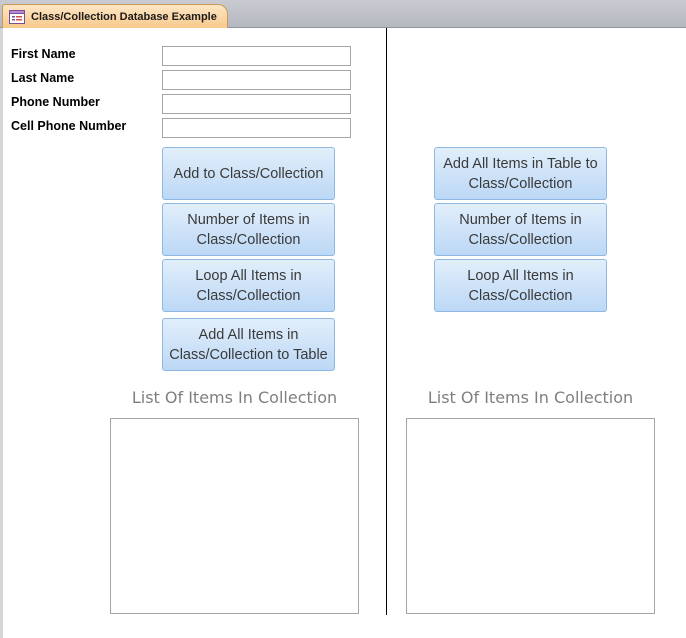 Image resolution: width=686 pixels, height=638 pixels. What do you see at coordinates (124, 16) in the screenshot?
I see `tab-title: Class/Collection Database Example` at bounding box center [124, 16].